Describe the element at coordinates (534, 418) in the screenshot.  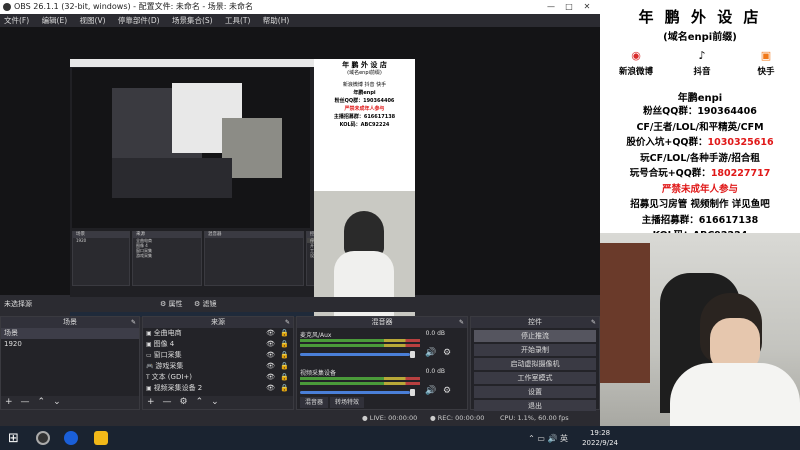
I see `cpu-status: CPU: 1.1%, 60.00 fps` at that location.